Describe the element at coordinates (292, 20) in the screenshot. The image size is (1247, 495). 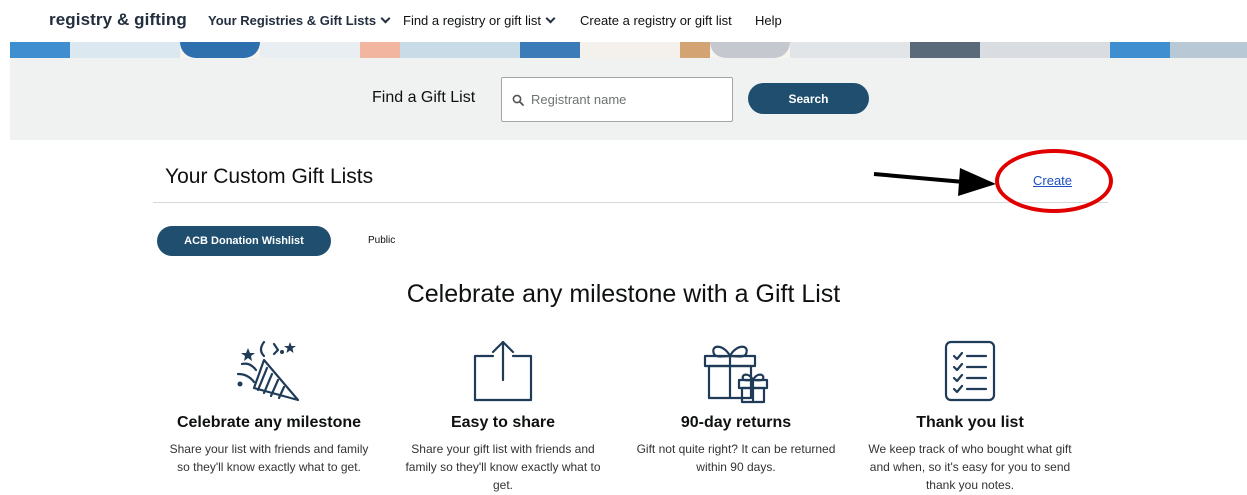
I see `nav-your-registries-label: Your Registries & Gift Lists` at that location.